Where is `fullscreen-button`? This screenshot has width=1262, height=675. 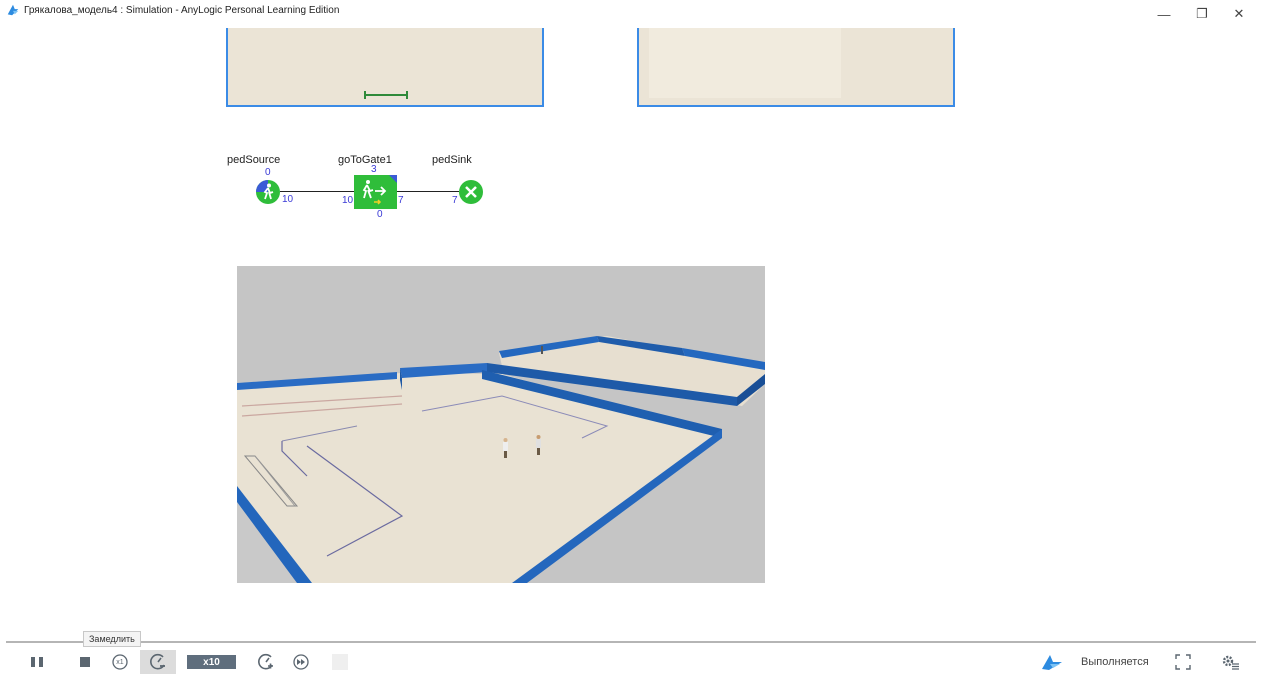
fullscreen-button is located at coordinates (1183, 662).